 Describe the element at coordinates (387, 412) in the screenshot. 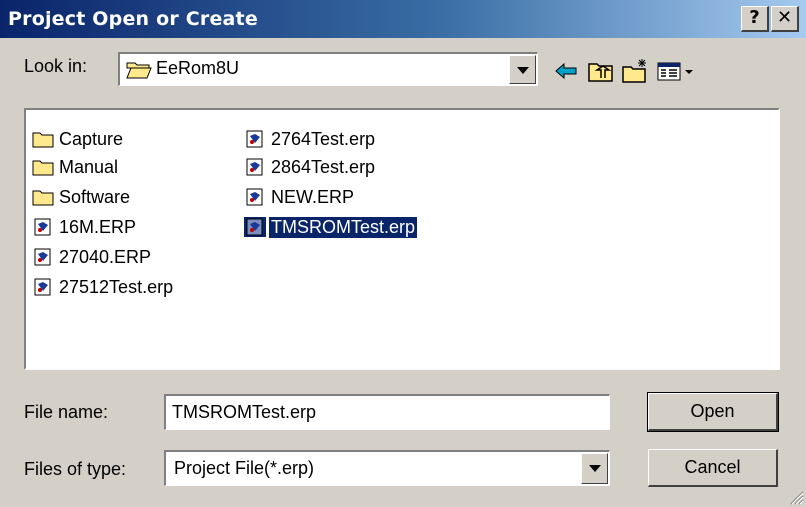

I see `file-name-input: TMSROMTest.erp` at that location.